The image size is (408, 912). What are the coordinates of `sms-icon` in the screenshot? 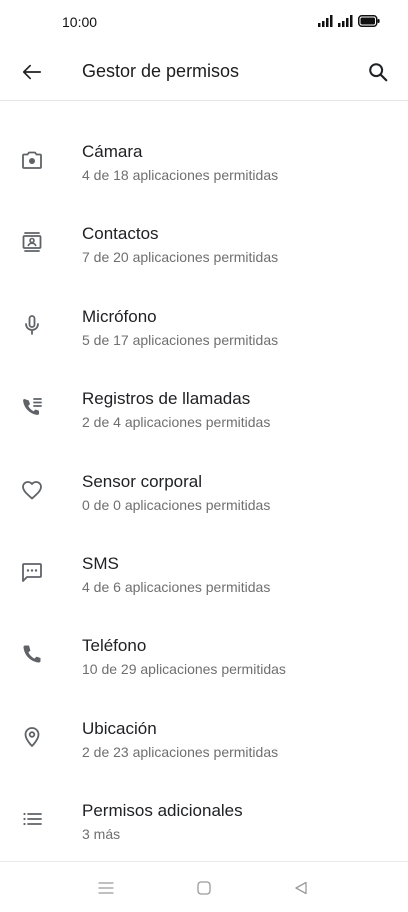 It's located at (32, 572).